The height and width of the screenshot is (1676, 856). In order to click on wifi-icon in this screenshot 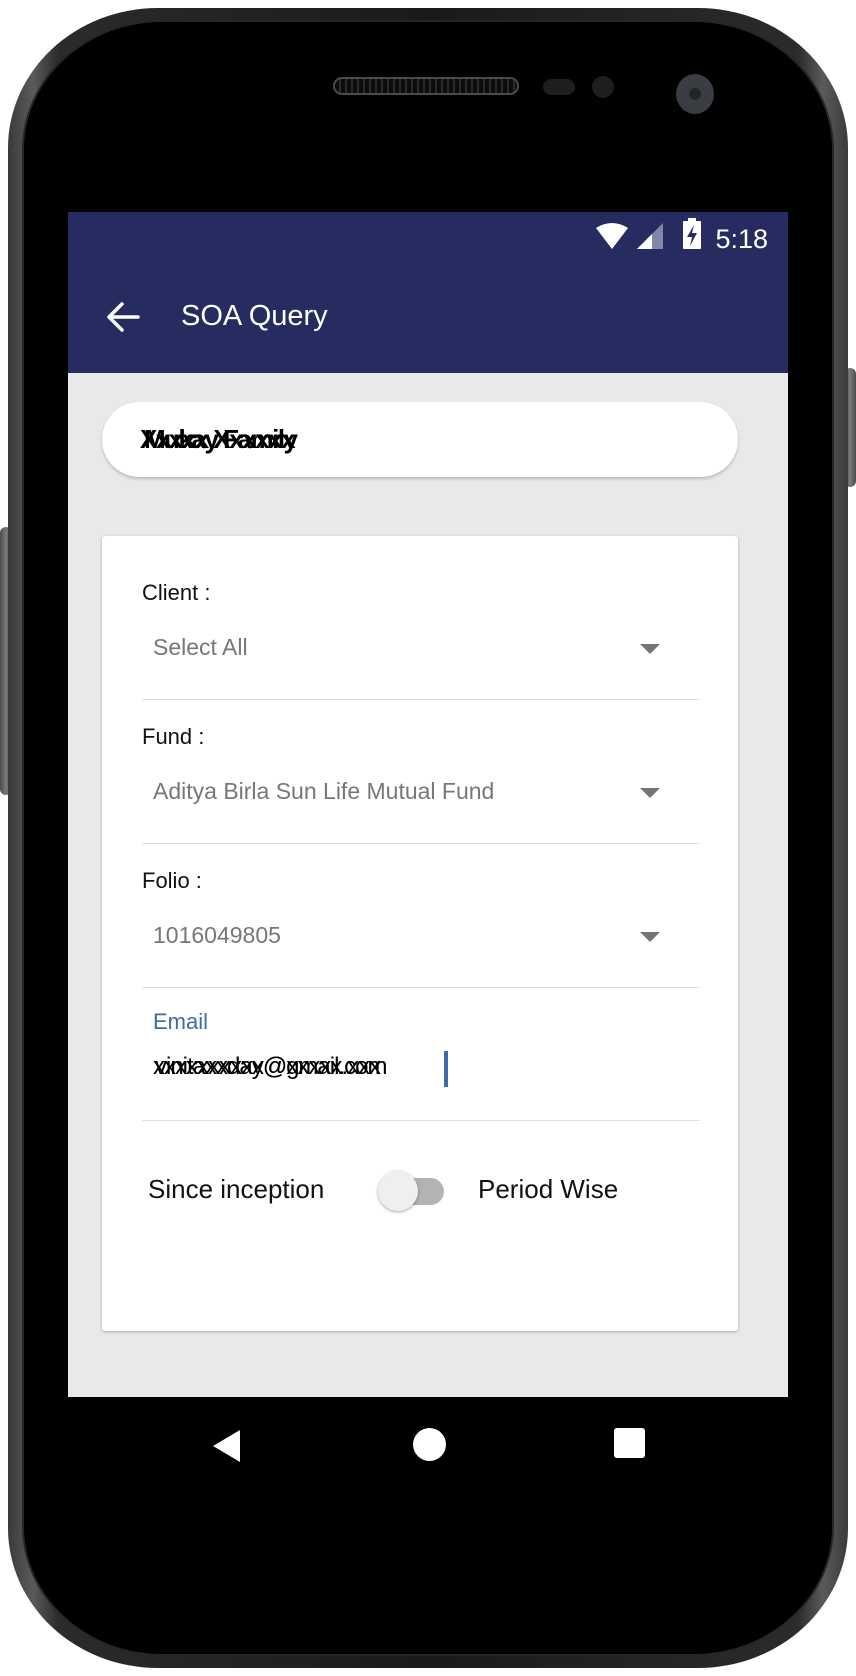, I will do `click(612, 236)`.